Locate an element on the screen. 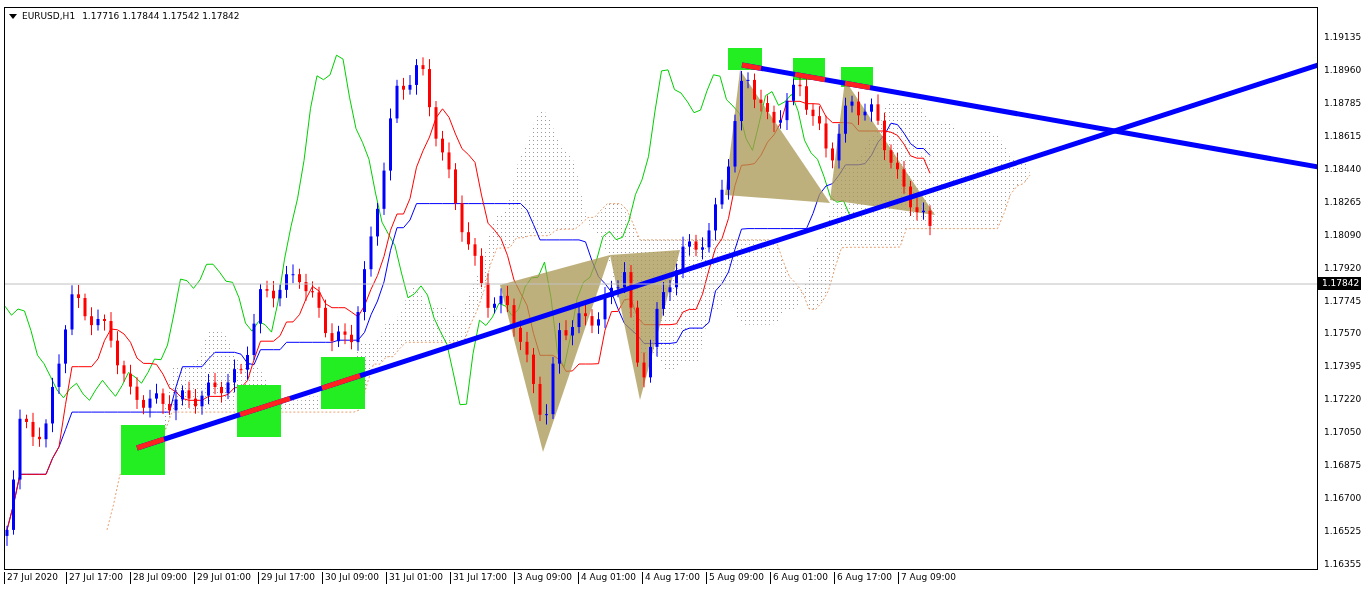 Image resolution: width=1364 pixels, height=593 pixels. symbol-label: EURUSD,H1 is located at coordinates (49, 16).